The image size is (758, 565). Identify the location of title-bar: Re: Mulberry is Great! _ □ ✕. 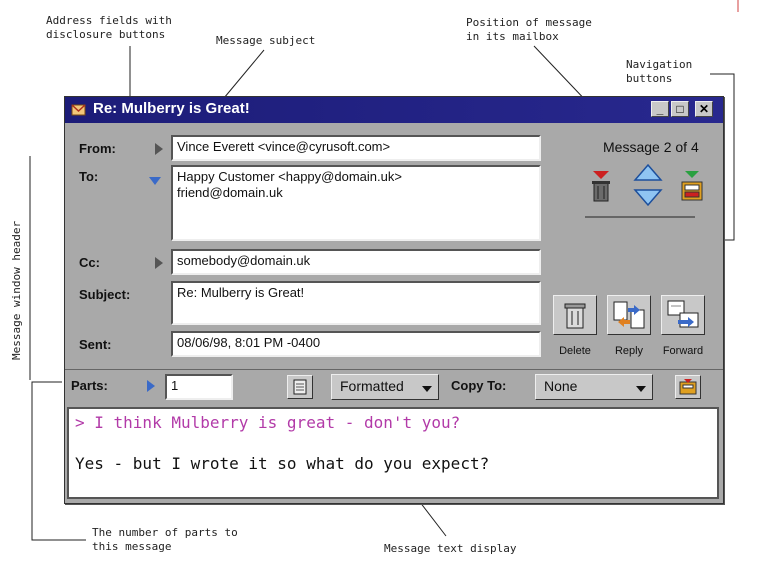
(394, 110).